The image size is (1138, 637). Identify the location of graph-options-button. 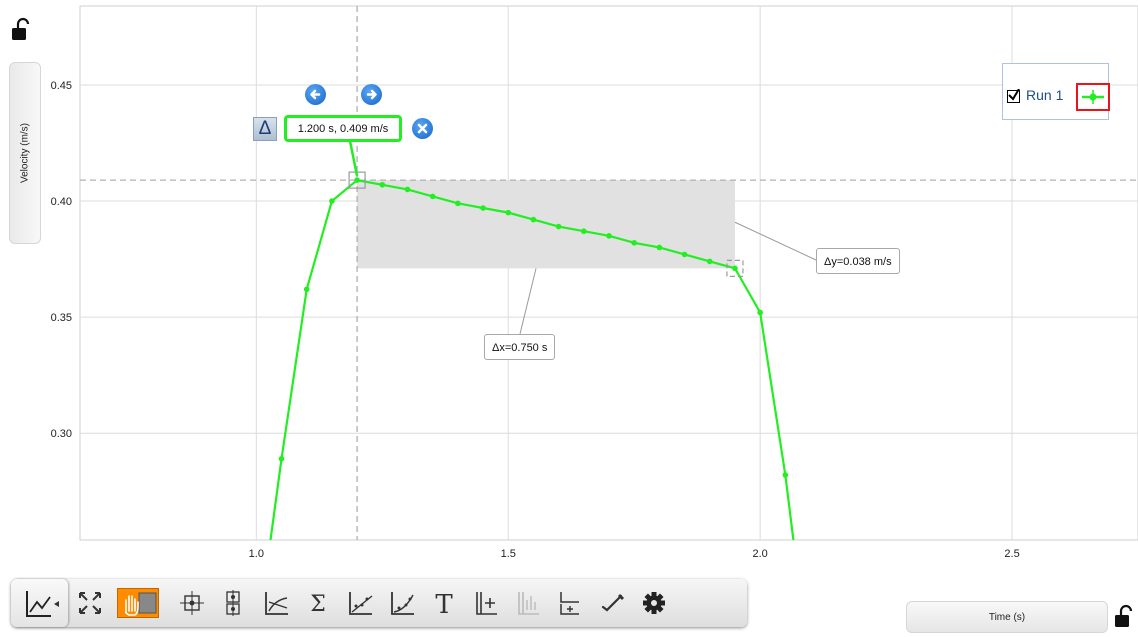
(39, 603).